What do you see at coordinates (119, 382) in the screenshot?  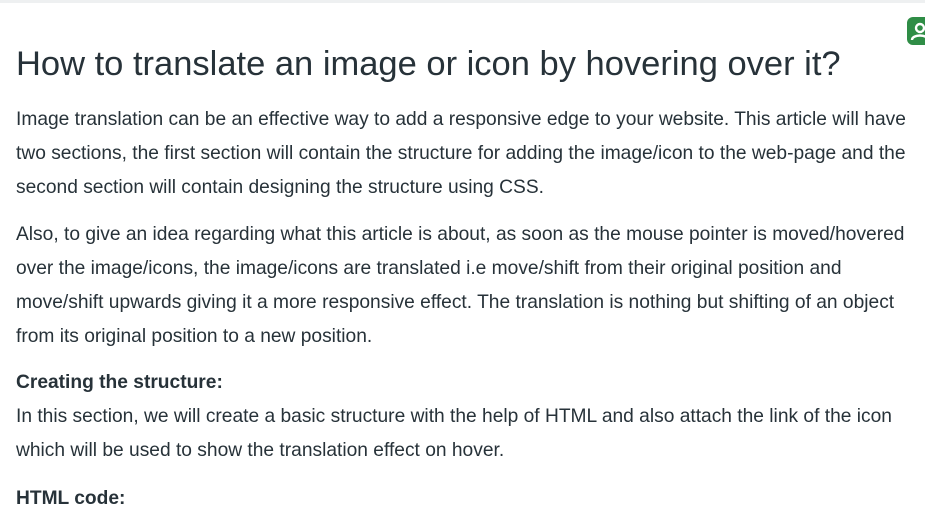 I see `section-heading-structure: Creating the structure:` at bounding box center [119, 382].